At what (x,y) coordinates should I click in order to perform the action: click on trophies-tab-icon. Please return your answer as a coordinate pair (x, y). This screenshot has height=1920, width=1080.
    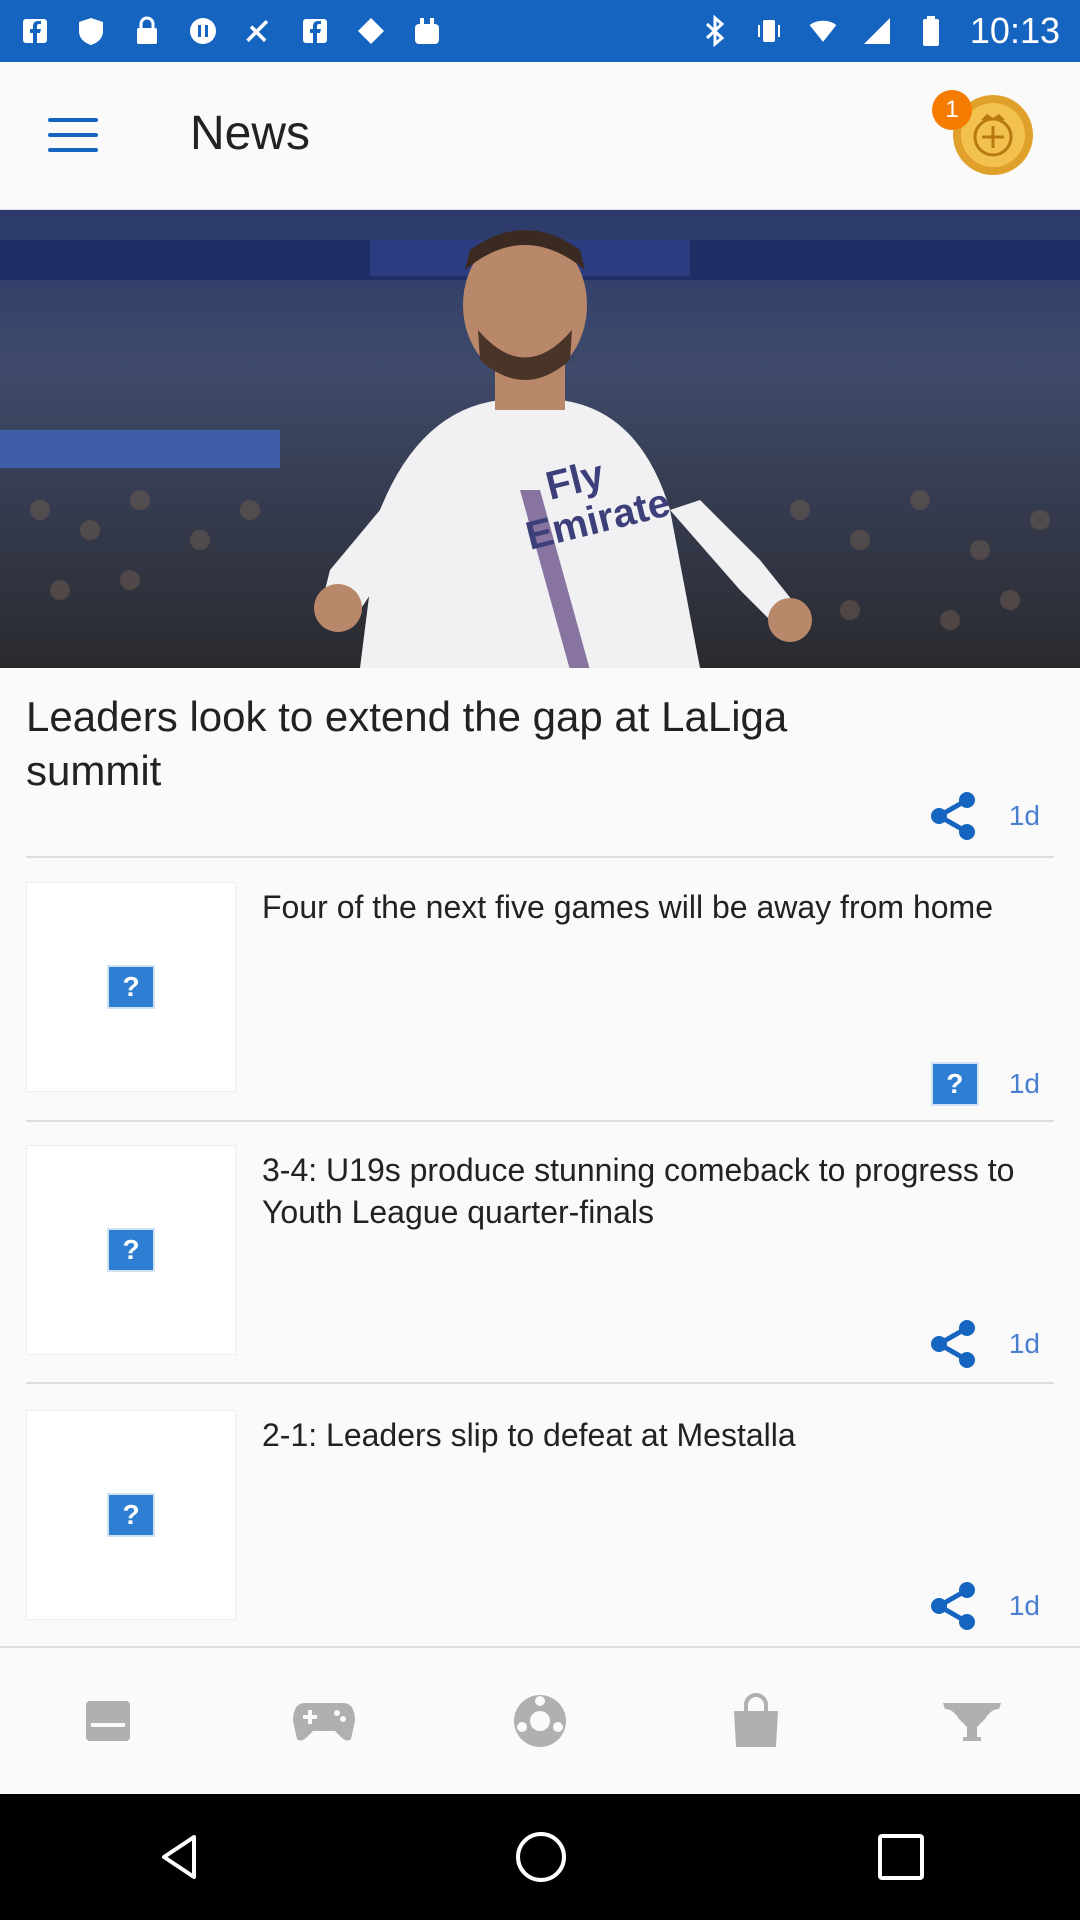
    Looking at the image, I should click on (972, 1721).